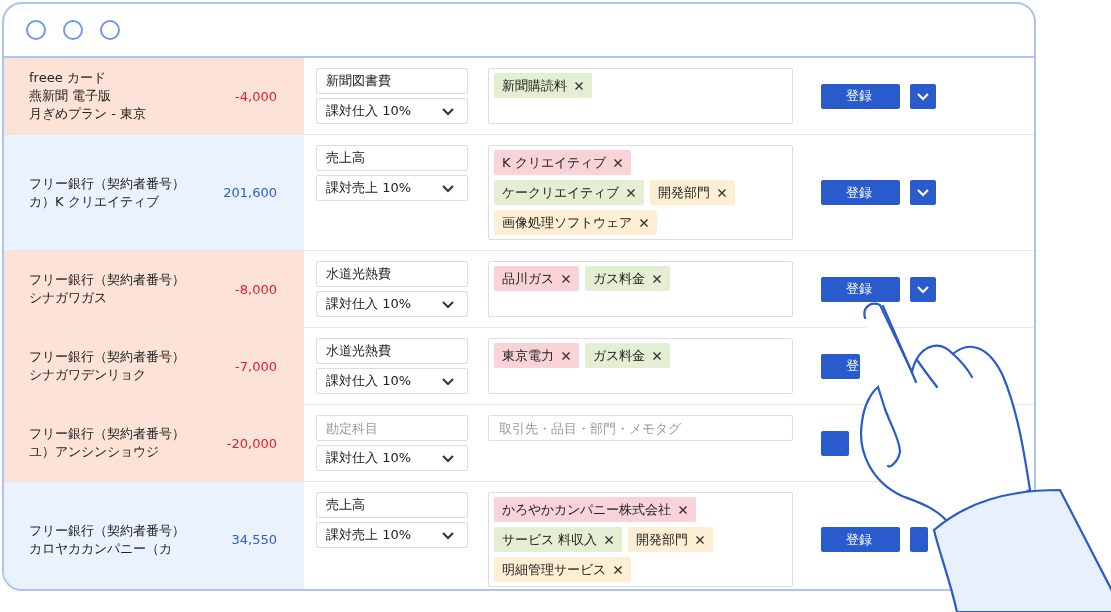  I want to click on transaction-description: カロヤカカンパニー（カ, so click(100, 548).